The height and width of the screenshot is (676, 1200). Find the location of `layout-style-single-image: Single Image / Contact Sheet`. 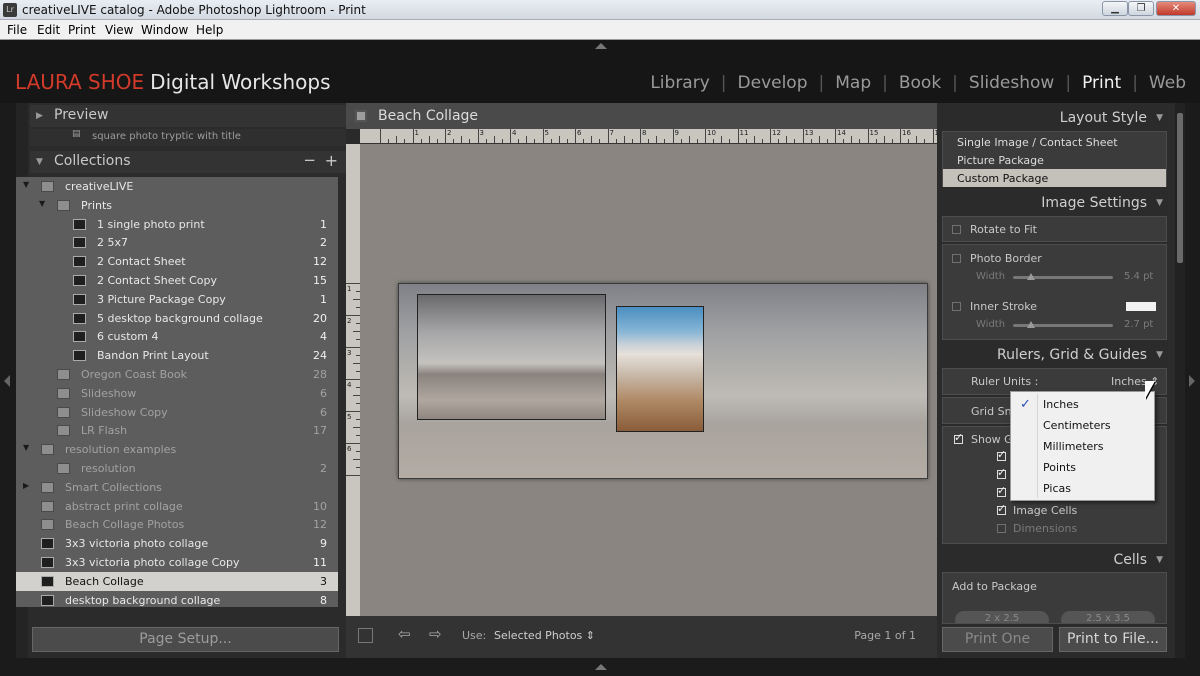

layout-style-single-image: Single Image / Contact Sheet is located at coordinates (1054, 142).